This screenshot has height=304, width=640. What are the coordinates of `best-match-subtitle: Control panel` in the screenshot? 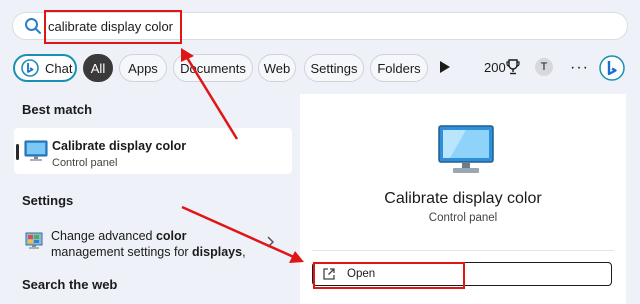 It's located at (85, 163).